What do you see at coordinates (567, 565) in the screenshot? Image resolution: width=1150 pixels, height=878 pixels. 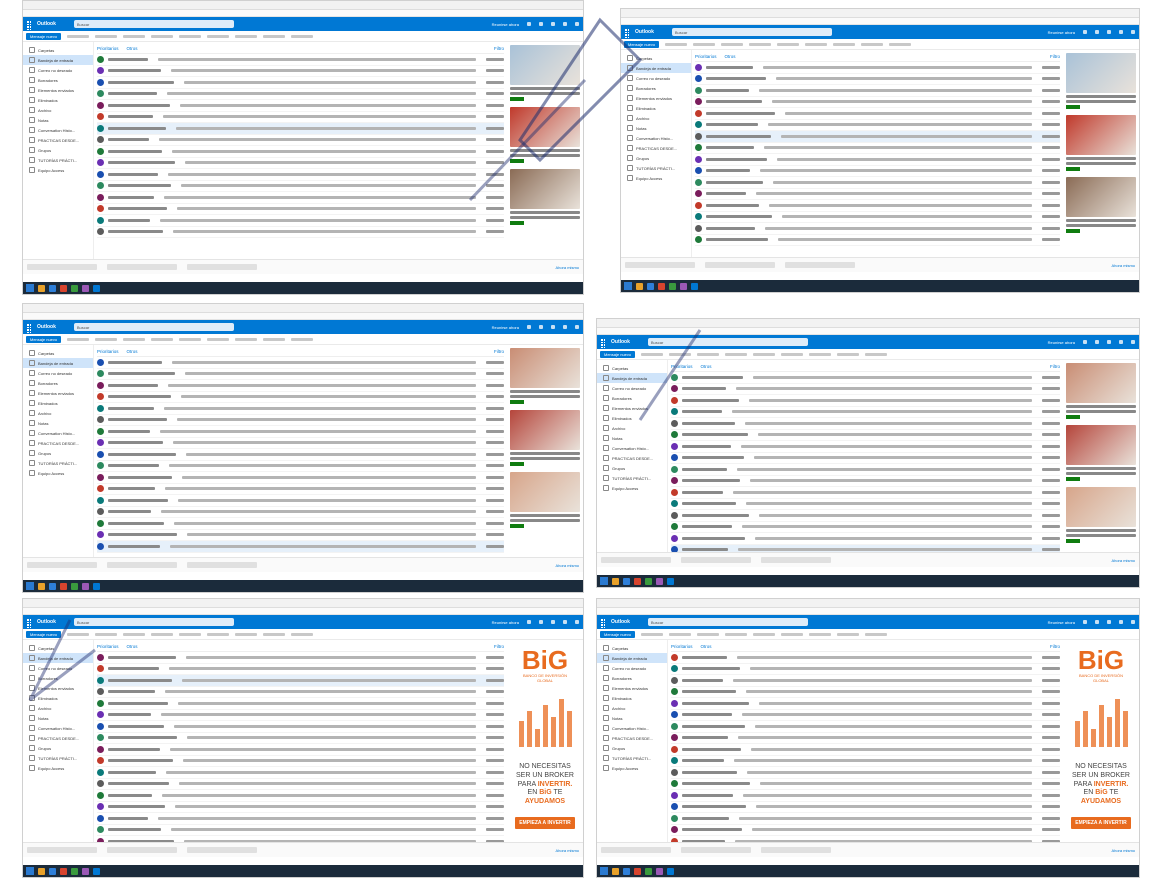 I see `show-all-link: Ahora mismo` at bounding box center [567, 565].